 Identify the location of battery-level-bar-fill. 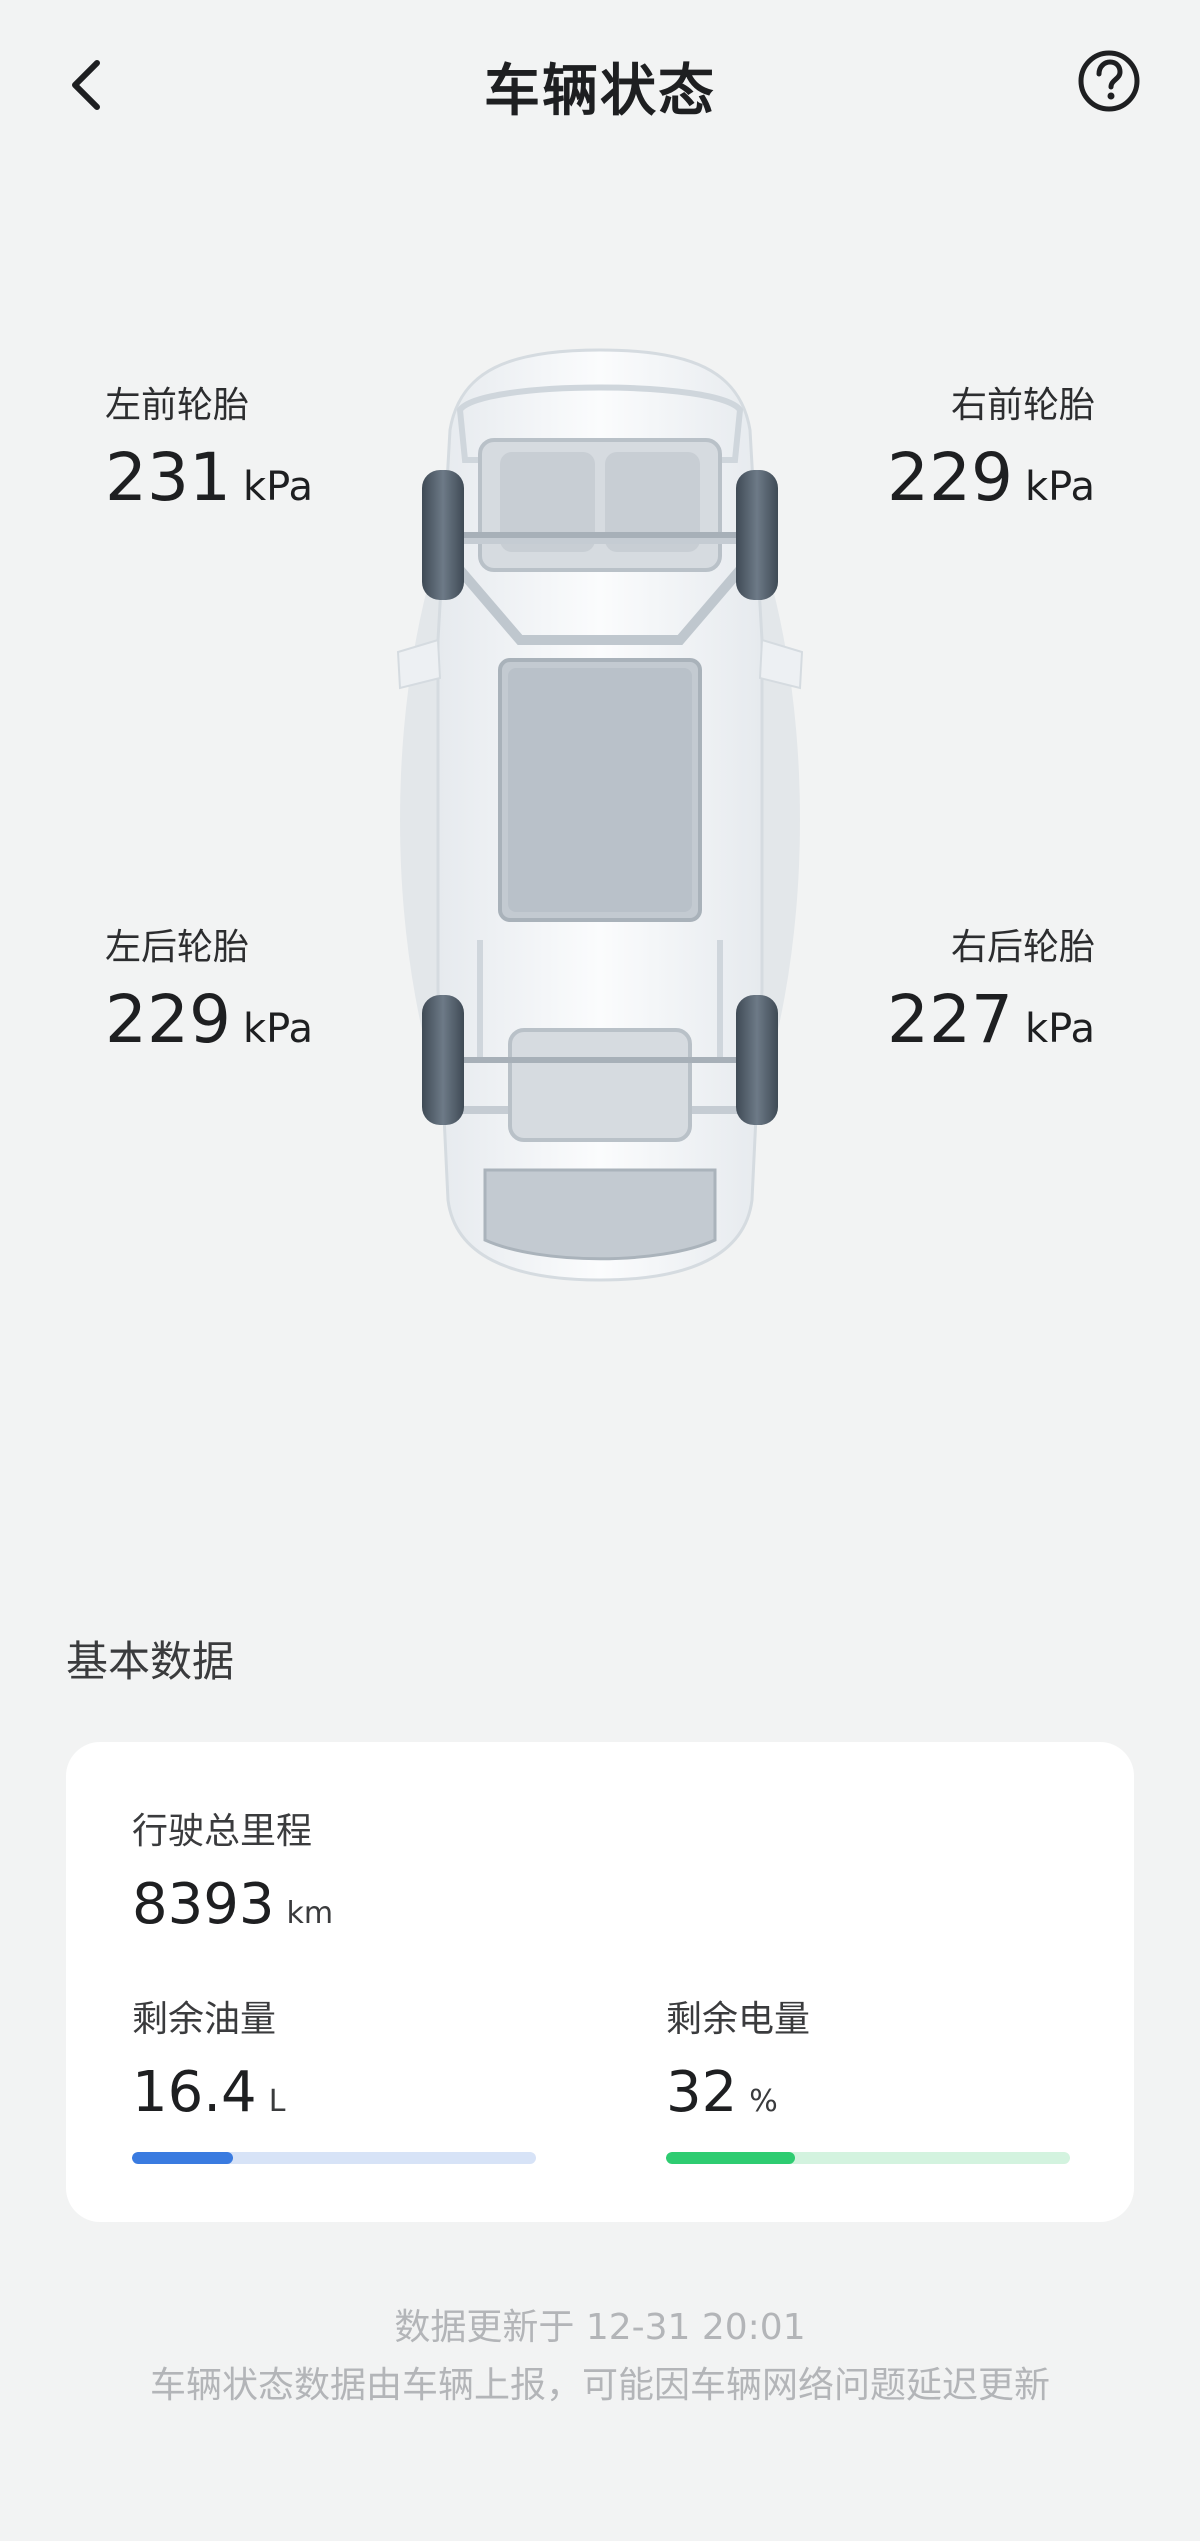
(731, 2158).